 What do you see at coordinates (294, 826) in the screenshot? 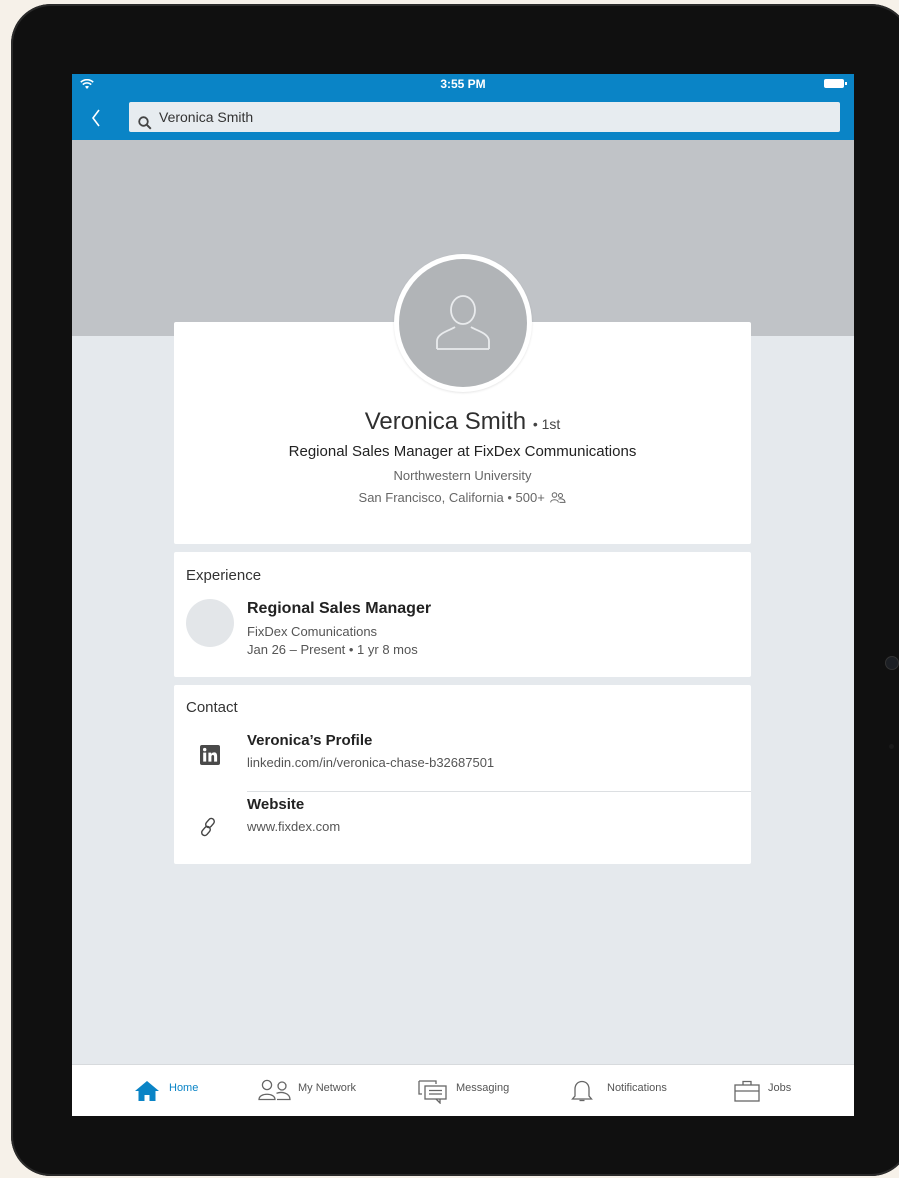
I see `contact-value: www.fixdex.com` at bounding box center [294, 826].